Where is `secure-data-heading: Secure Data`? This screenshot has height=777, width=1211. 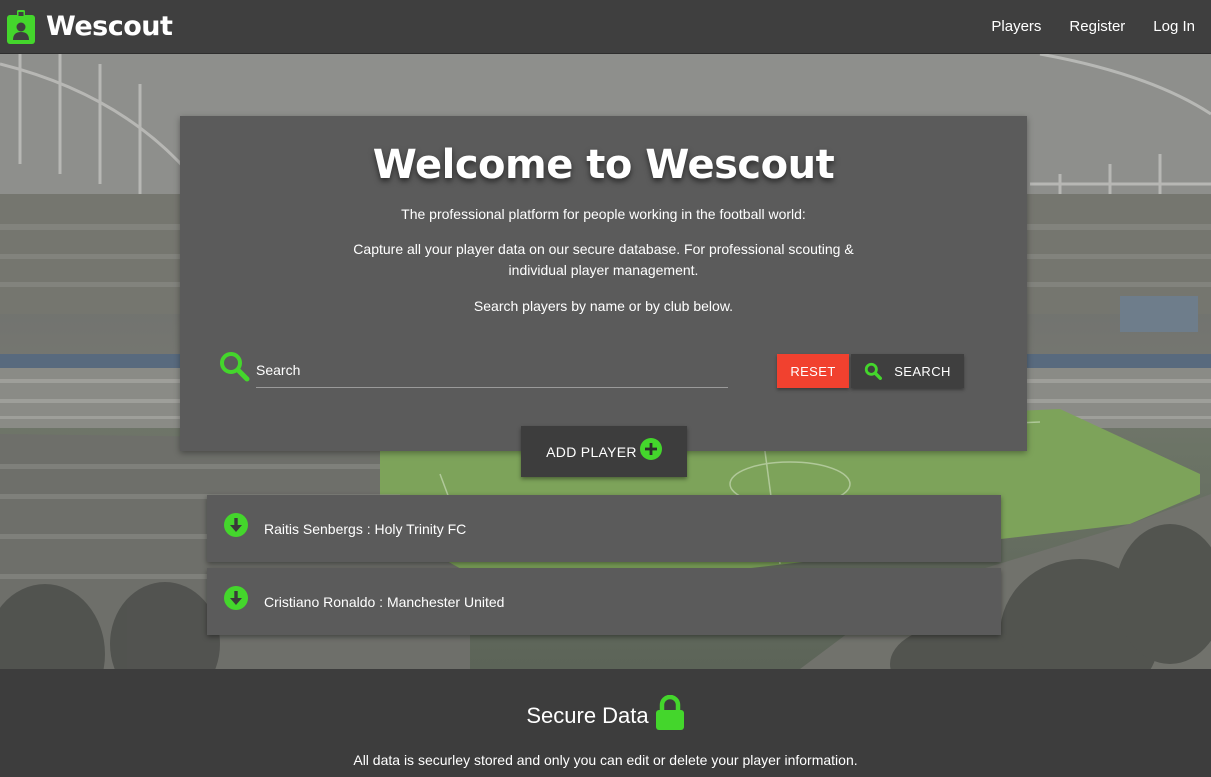
secure-data-heading: Secure Data is located at coordinates (605, 713).